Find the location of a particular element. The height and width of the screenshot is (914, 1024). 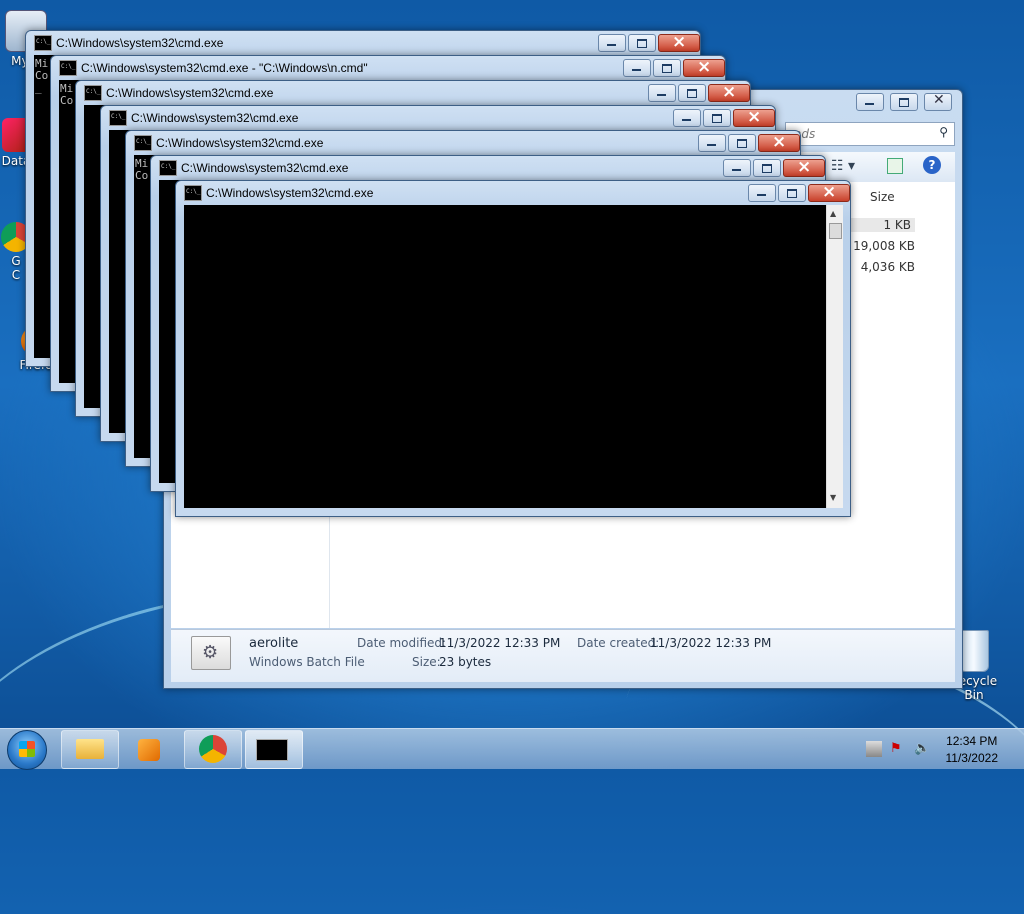

taskbar-cmd is located at coordinates (274, 749).